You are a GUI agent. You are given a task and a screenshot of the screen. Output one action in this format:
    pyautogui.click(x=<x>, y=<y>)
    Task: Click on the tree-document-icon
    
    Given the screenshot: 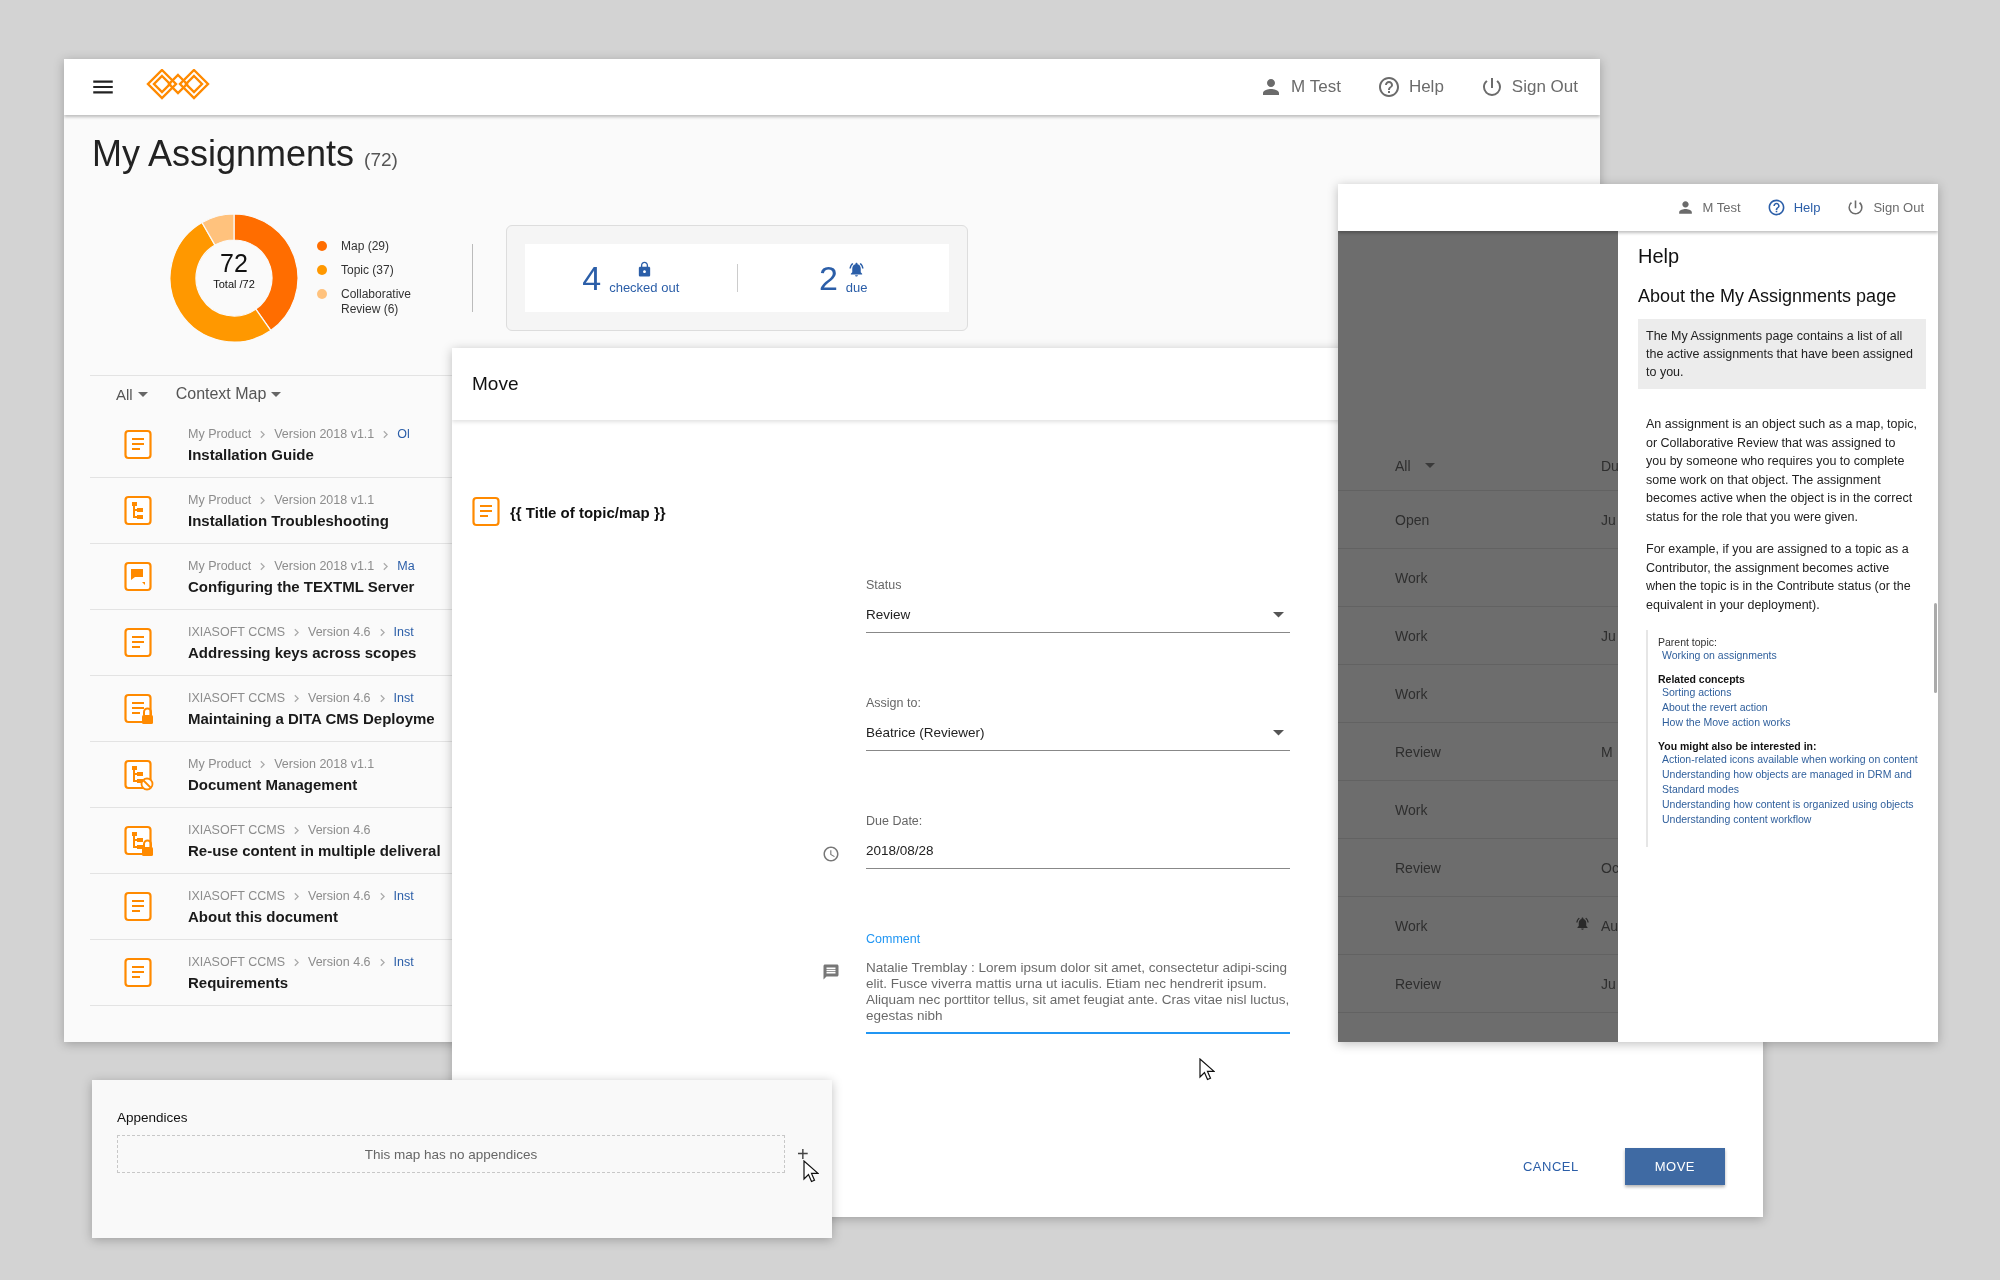 What is the action you would take?
    pyautogui.click(x=139, y=510)
    